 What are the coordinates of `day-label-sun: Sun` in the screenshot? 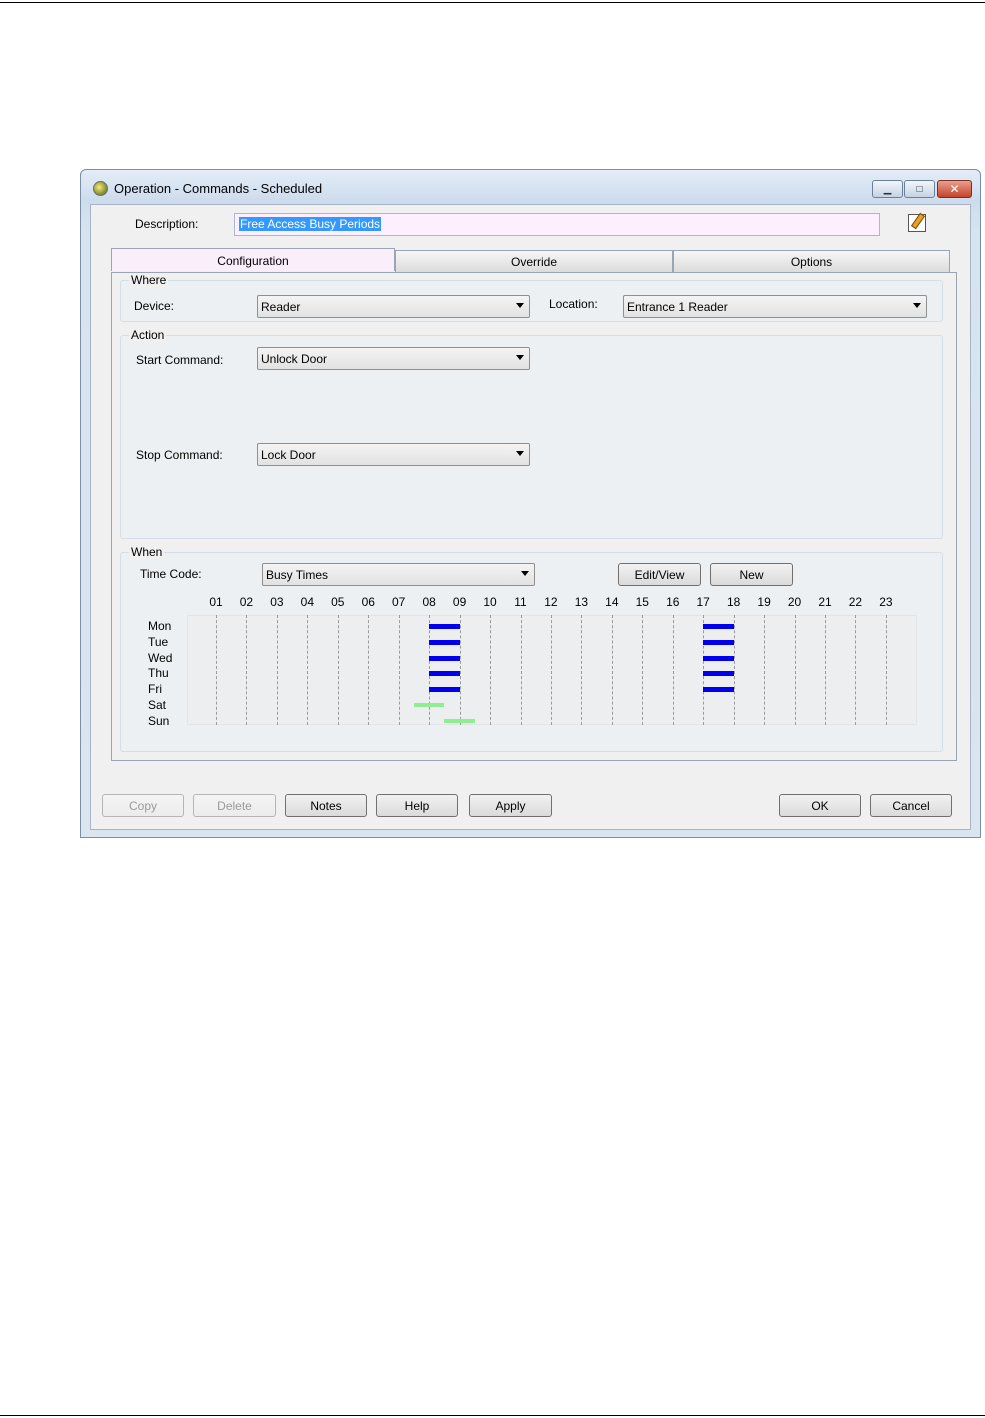 It's located at (159, 720).